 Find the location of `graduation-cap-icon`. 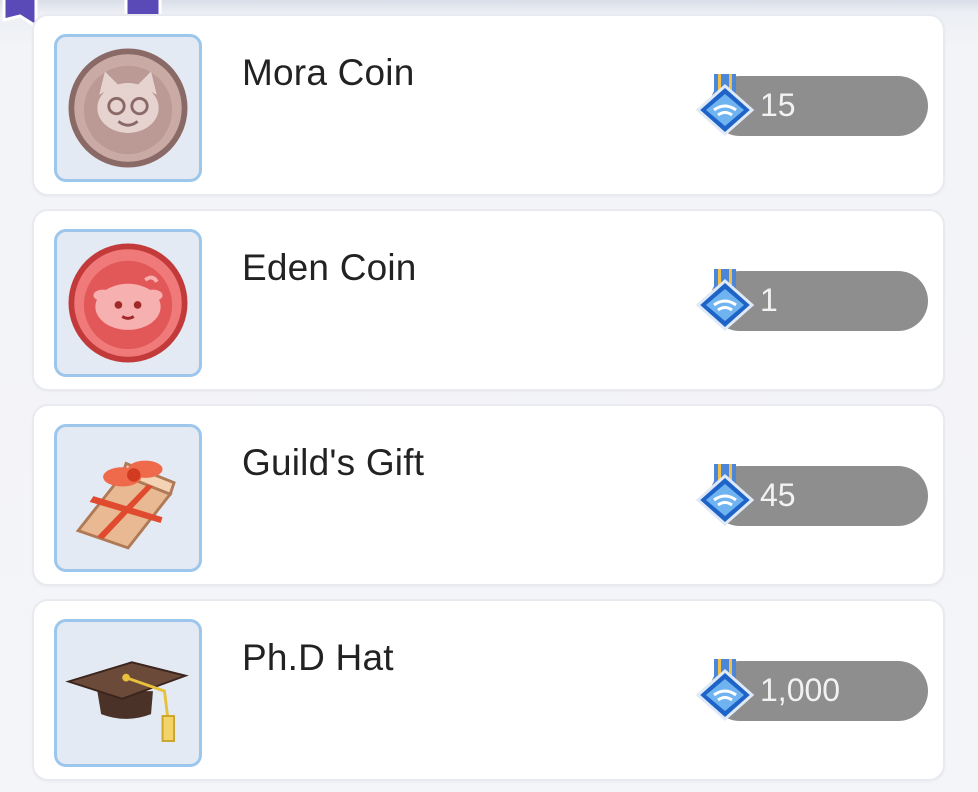

graduation-cap-icon is located at coordinates (127, 701).